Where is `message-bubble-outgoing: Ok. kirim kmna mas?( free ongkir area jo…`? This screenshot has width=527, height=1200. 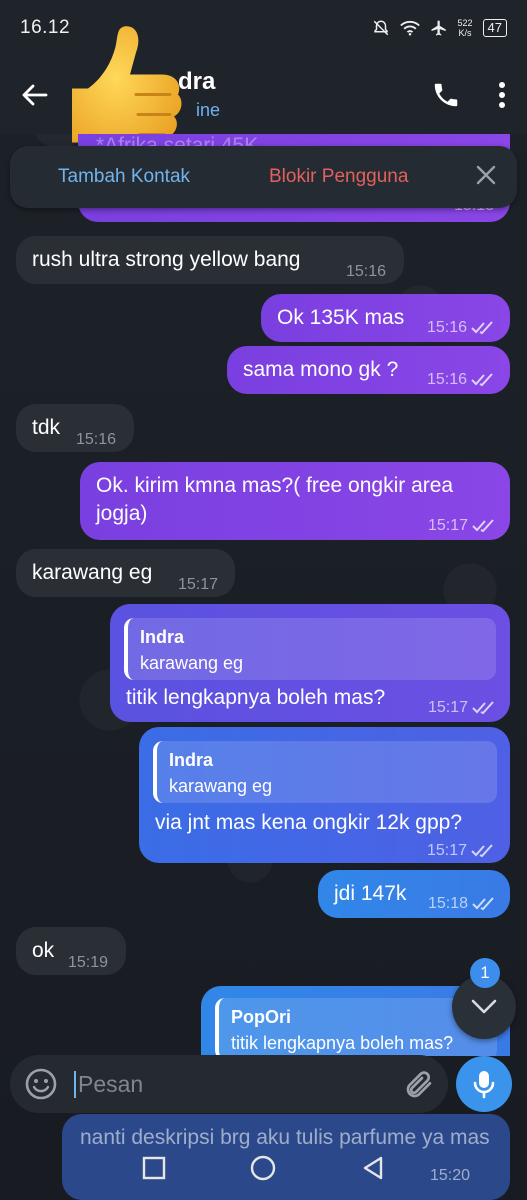 message-bubble-outgoing: Ok. kirim kmna mas?( free ongkir area jo… is located at coordinates (295, 501).